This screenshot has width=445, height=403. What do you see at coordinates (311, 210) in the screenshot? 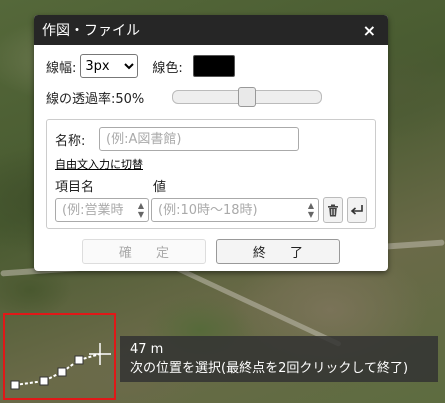
I see `value-spinner-icon: ▲ ▼` at bounding box center [311, 210].